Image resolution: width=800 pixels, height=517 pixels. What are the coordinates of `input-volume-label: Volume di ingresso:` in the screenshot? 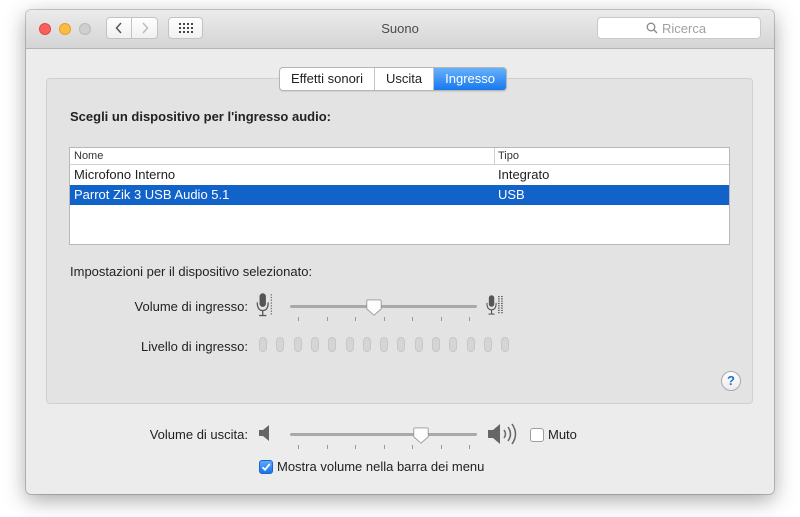 It's located at (191, 306).